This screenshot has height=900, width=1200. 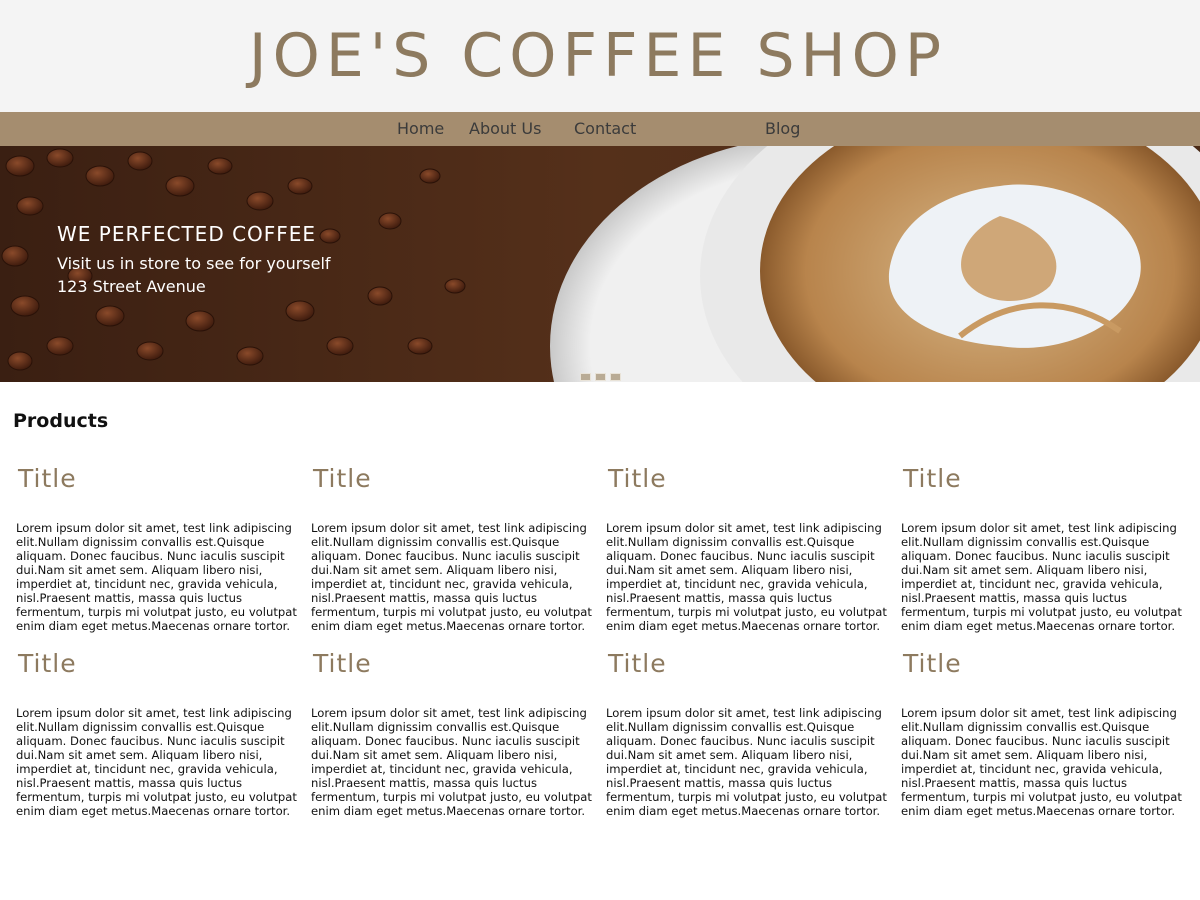 I want to click on hero-address: 123 Street Avenue, so click(x=131, y=286).